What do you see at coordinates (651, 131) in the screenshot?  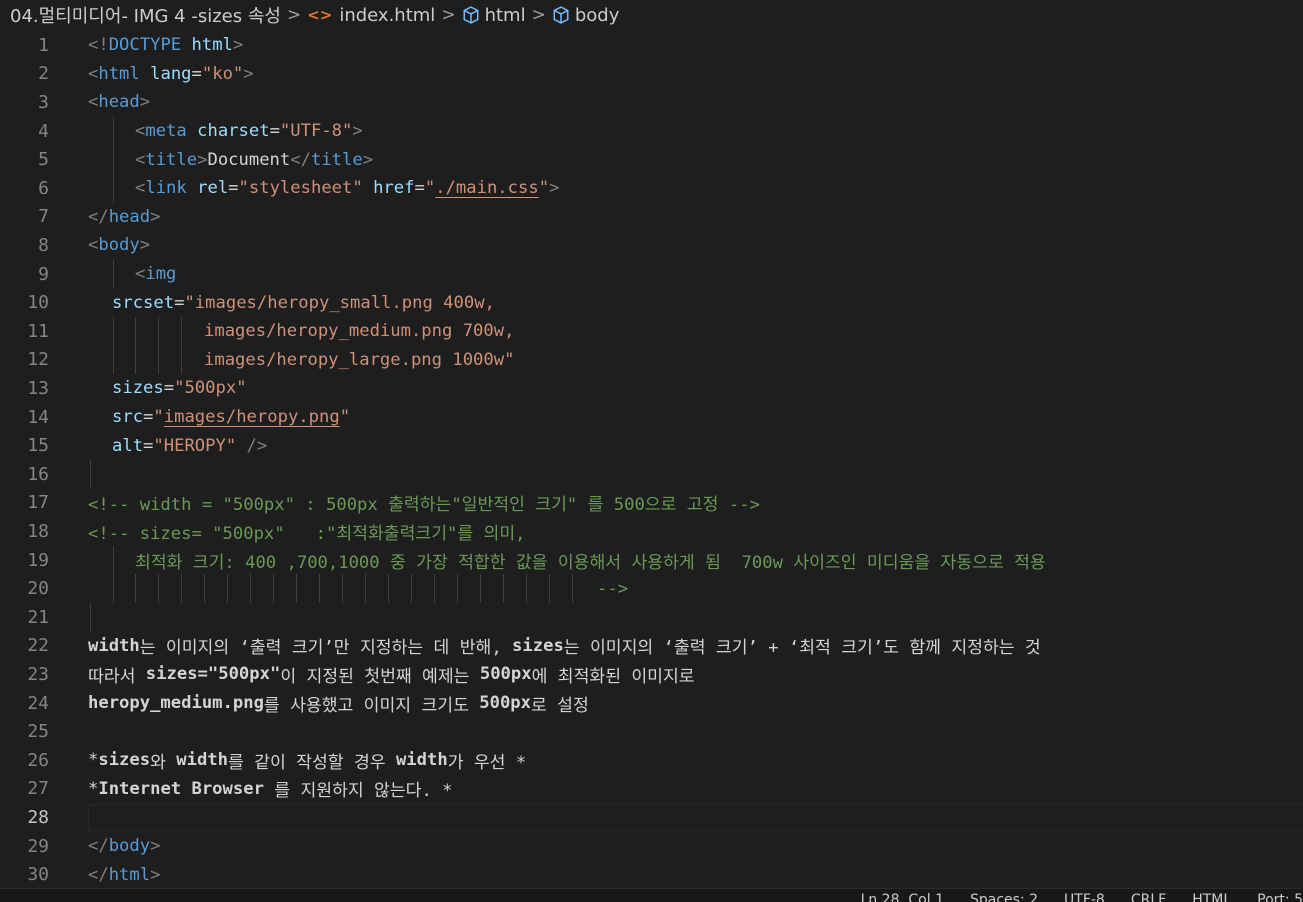 I see `code-line: 4 < meta charset = "UTF-8" >` at bounding box center [651, 131].